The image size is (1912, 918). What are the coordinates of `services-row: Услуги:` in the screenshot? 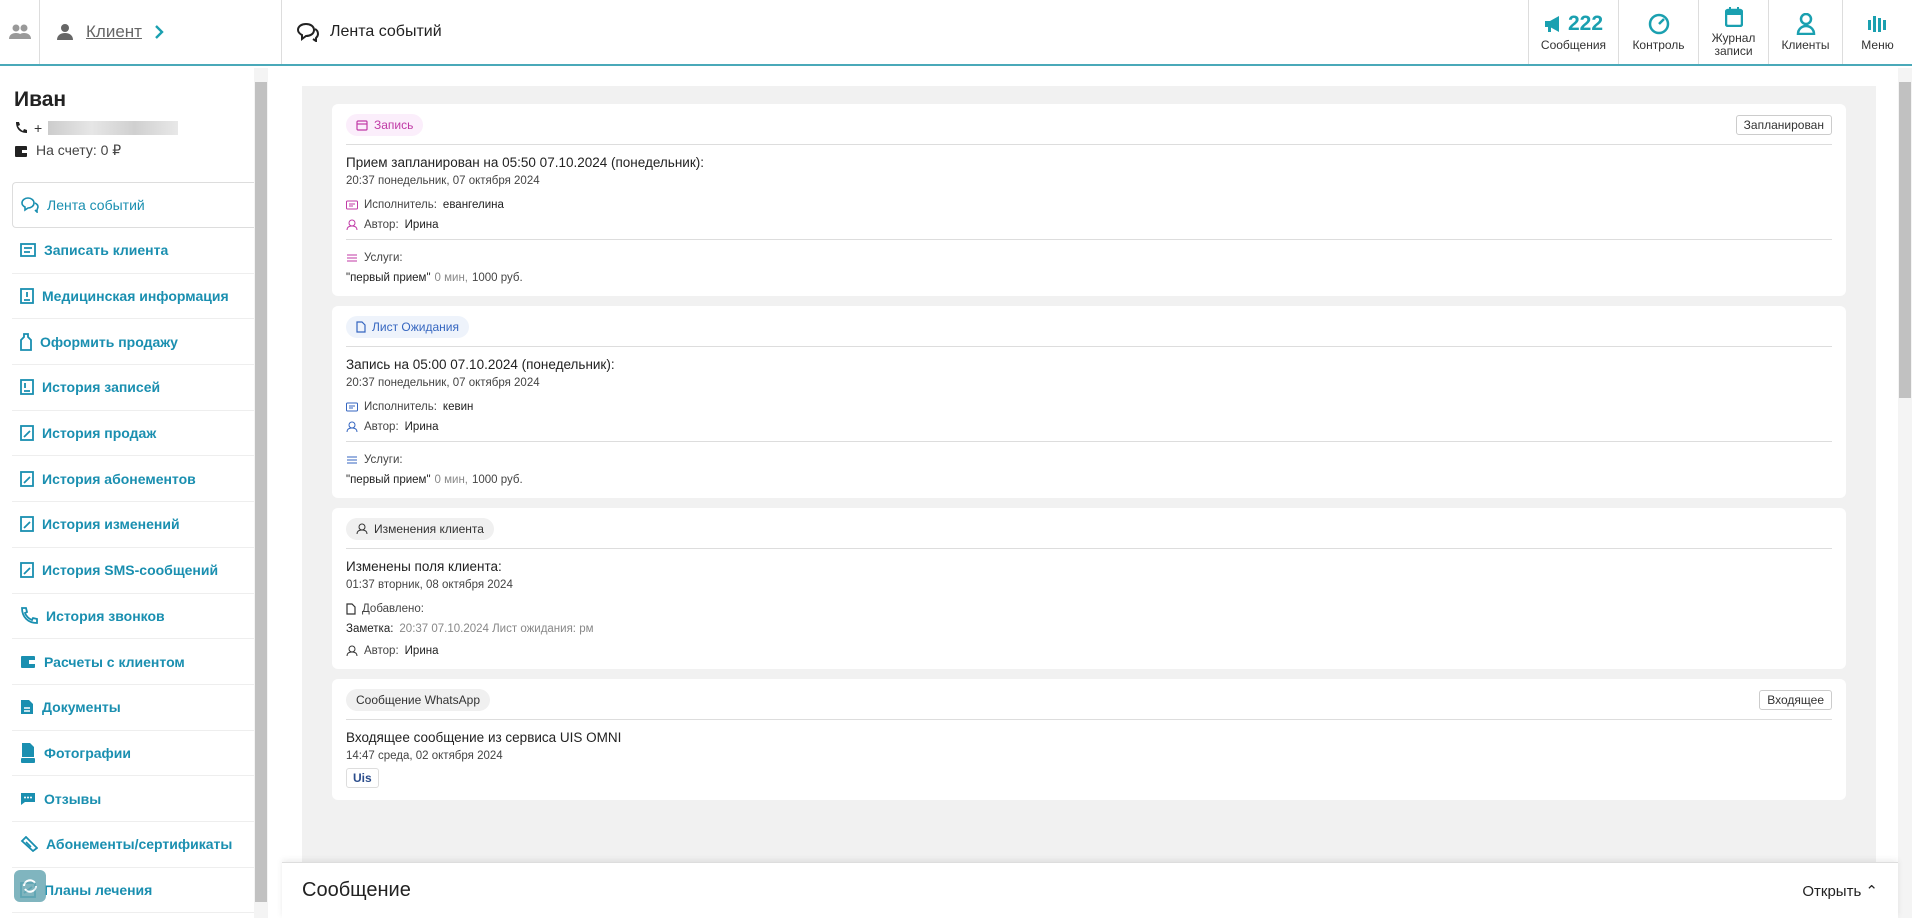 It's located at (1089, 258).